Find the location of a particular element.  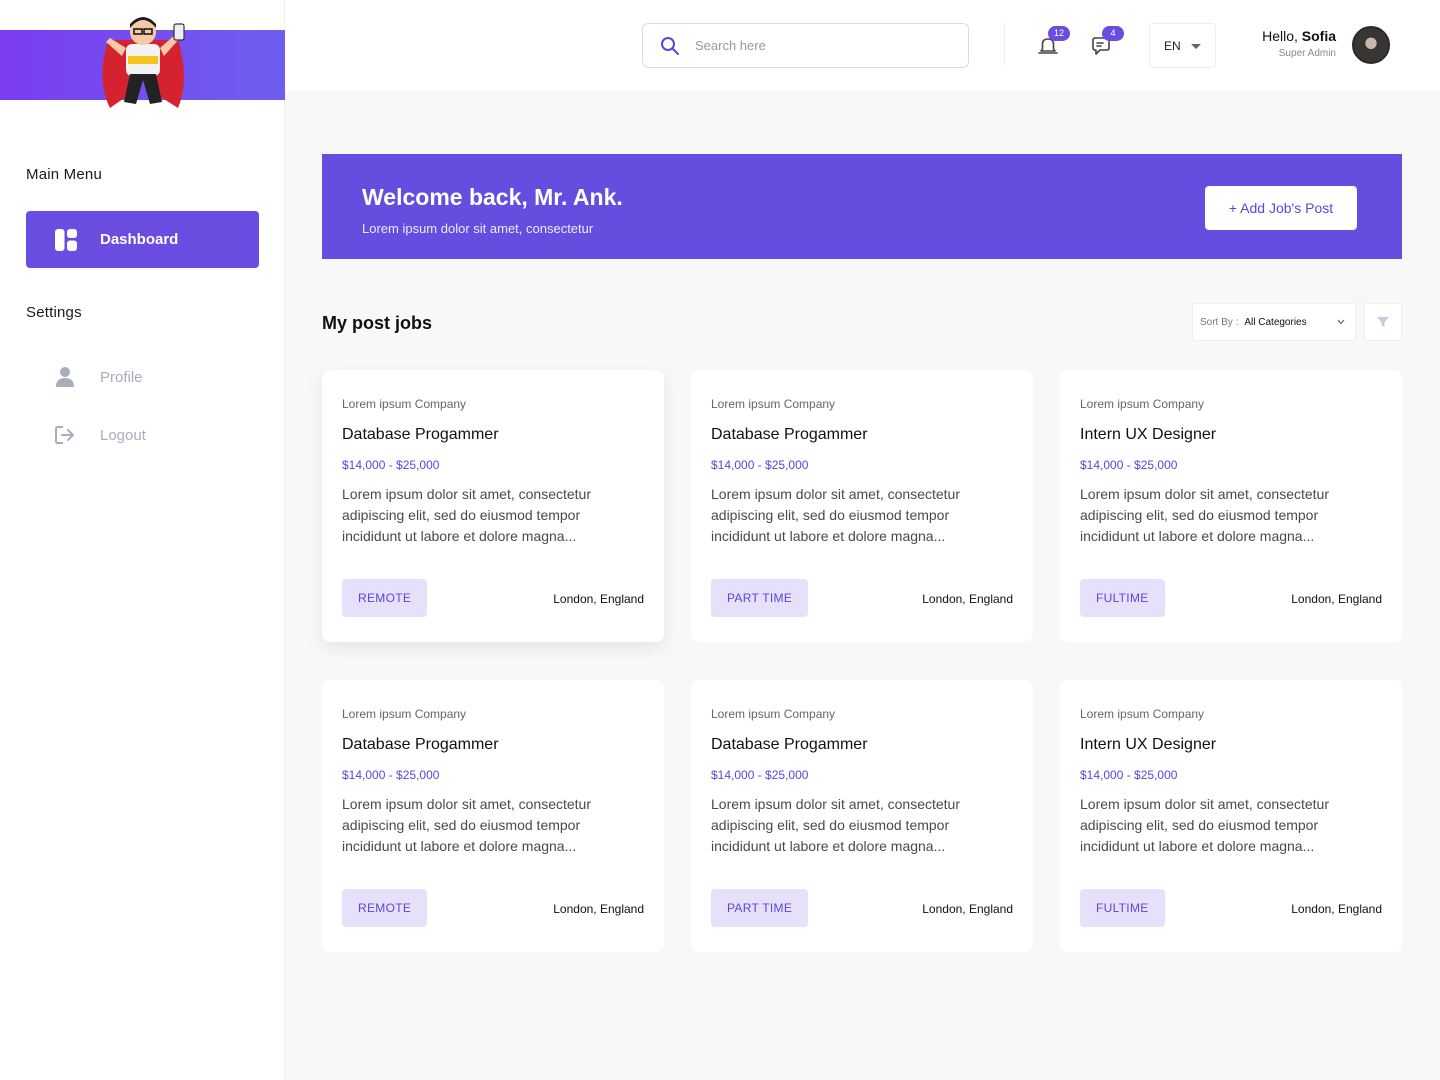

notifications-badge: 12 is located at coordinates (1059, 33).